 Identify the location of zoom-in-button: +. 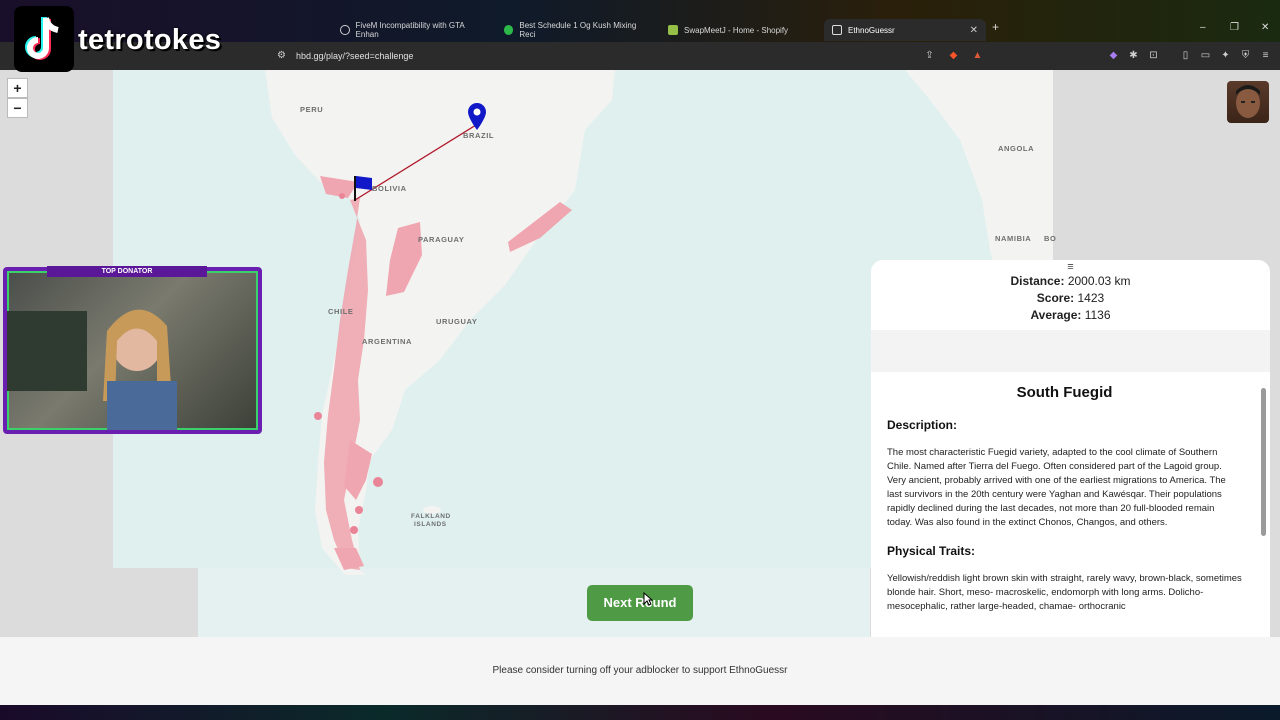
(17, 88).